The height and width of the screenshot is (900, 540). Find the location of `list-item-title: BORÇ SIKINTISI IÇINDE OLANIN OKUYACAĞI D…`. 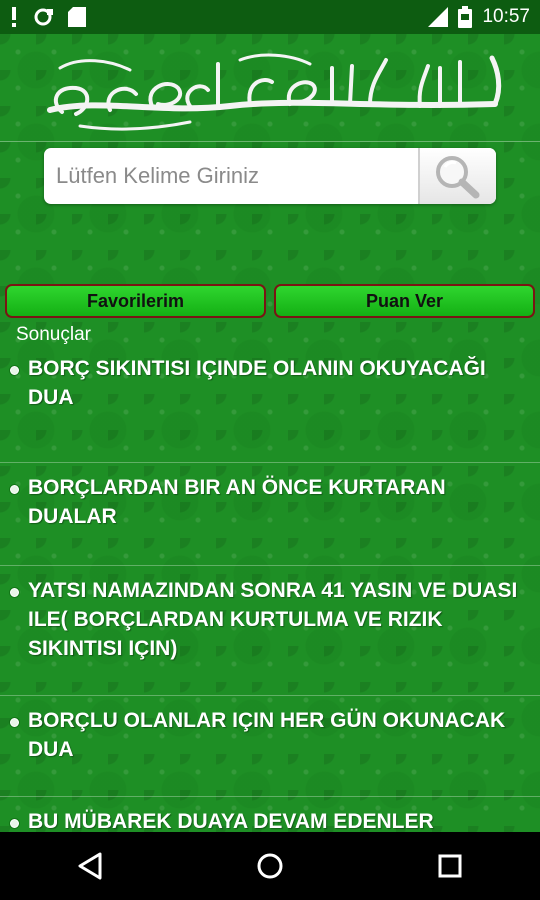

list-item-title: BORÇ SIKINTISI IÇINDE OLANIN OKUYACAĞI D… is located at coordinates (257, 383).